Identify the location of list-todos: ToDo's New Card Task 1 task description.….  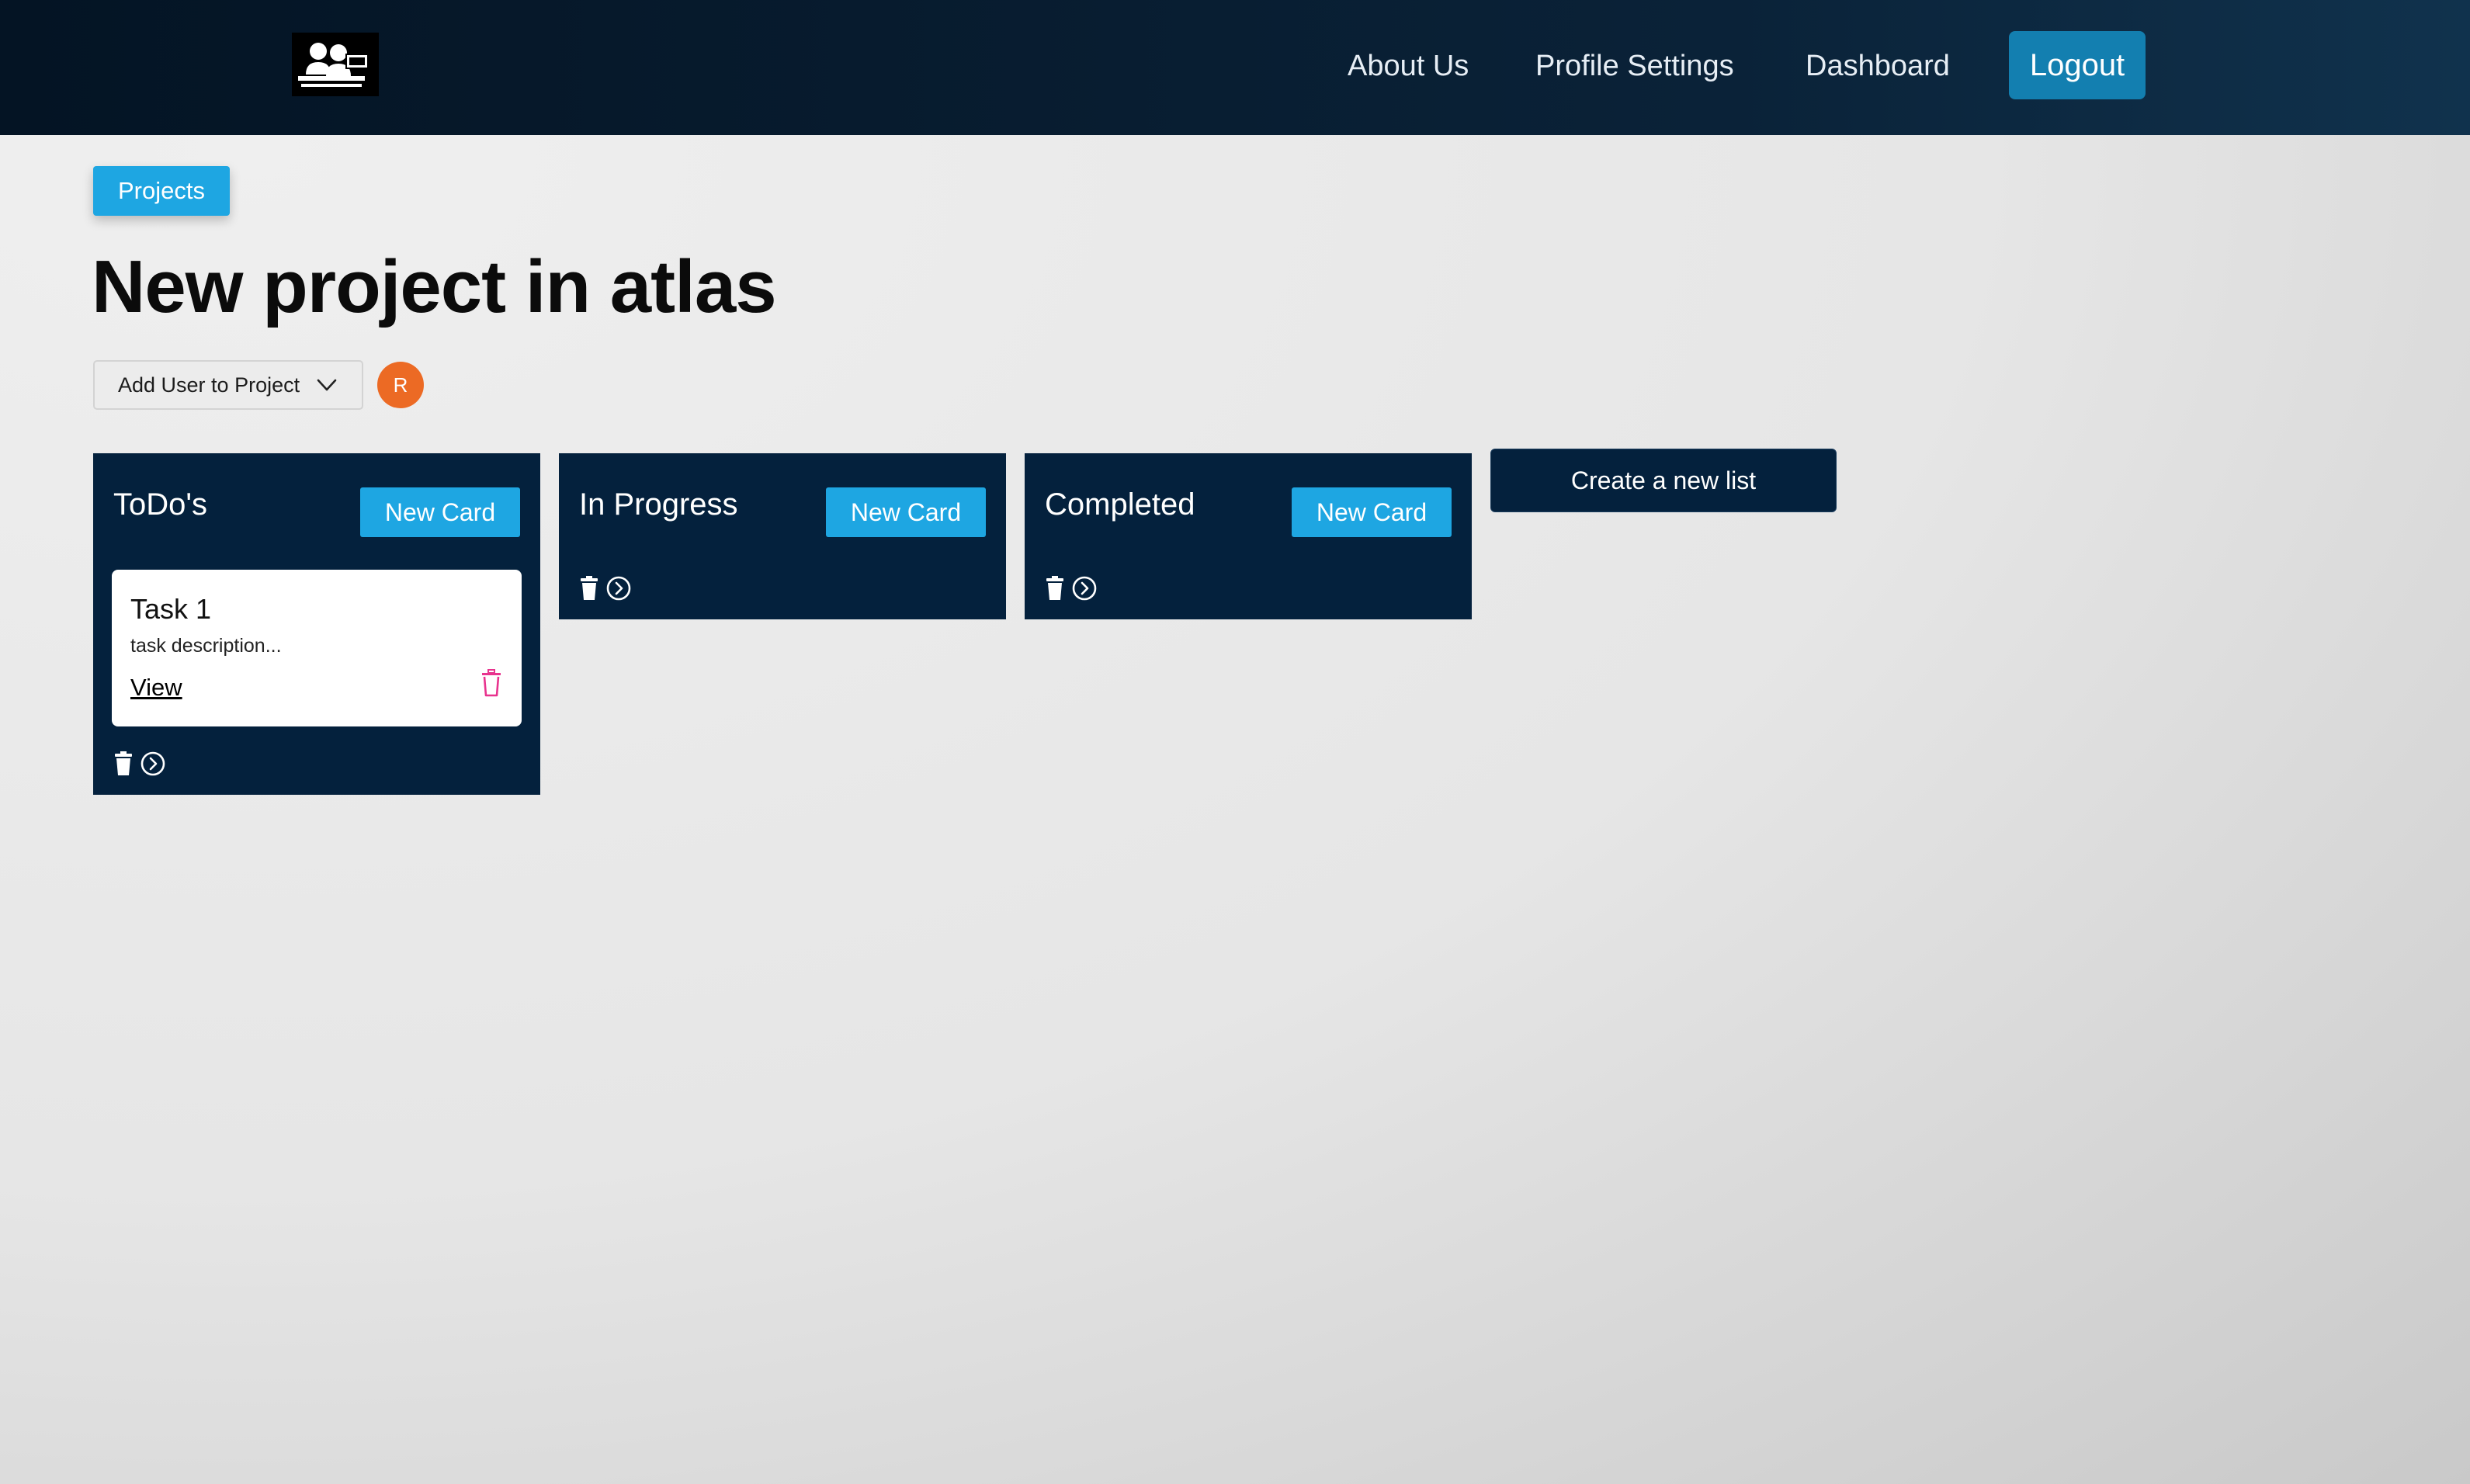
(316, 624).